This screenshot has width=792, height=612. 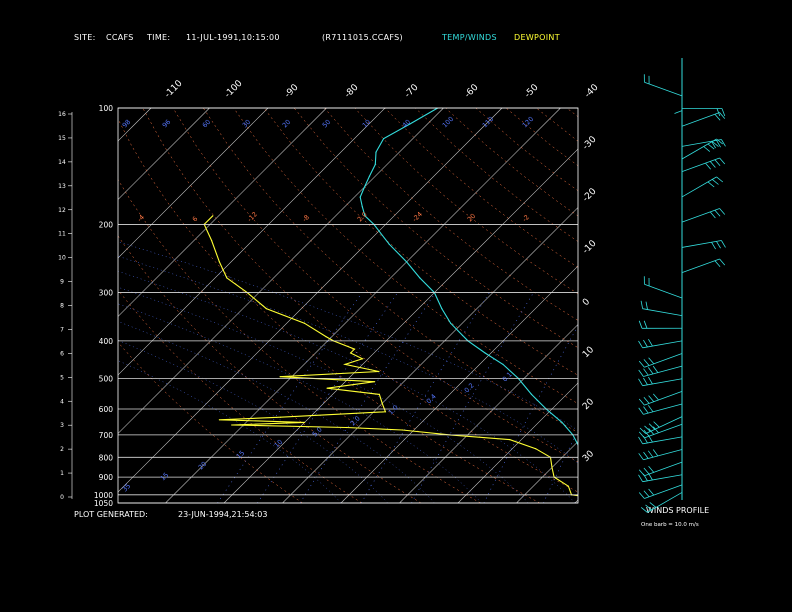 I want to click on height-tick-label: 6, so click(x=62, y=353).